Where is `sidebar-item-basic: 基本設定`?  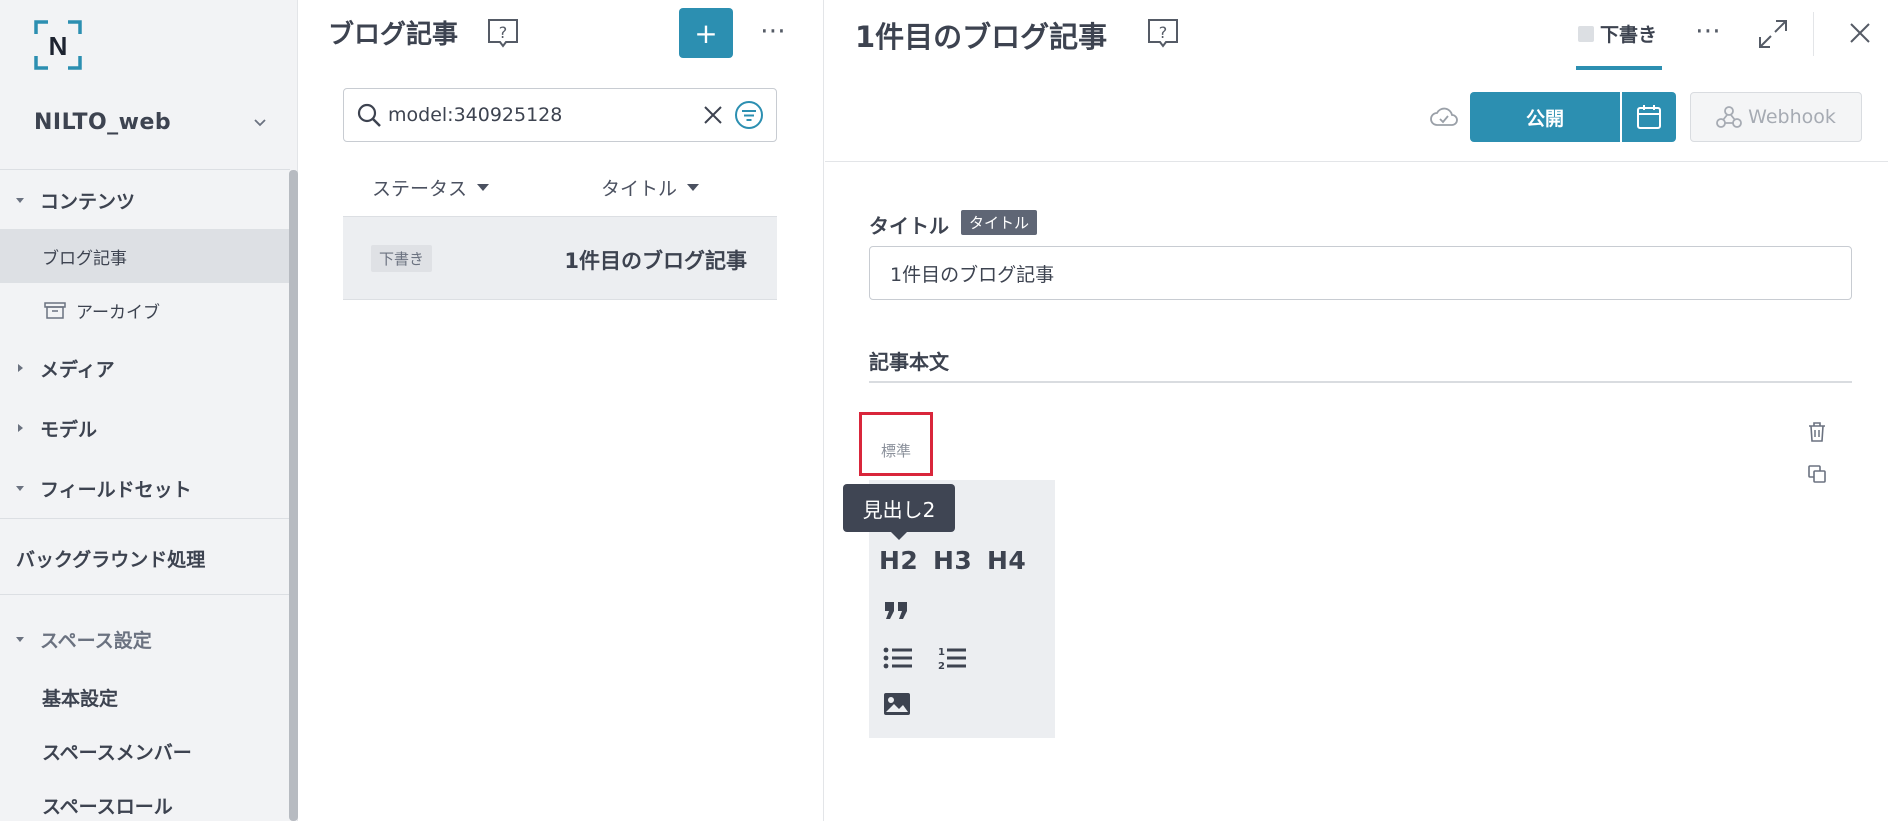 sidebar-item-basic: 基本設定 is located at coordinates (80, 697).